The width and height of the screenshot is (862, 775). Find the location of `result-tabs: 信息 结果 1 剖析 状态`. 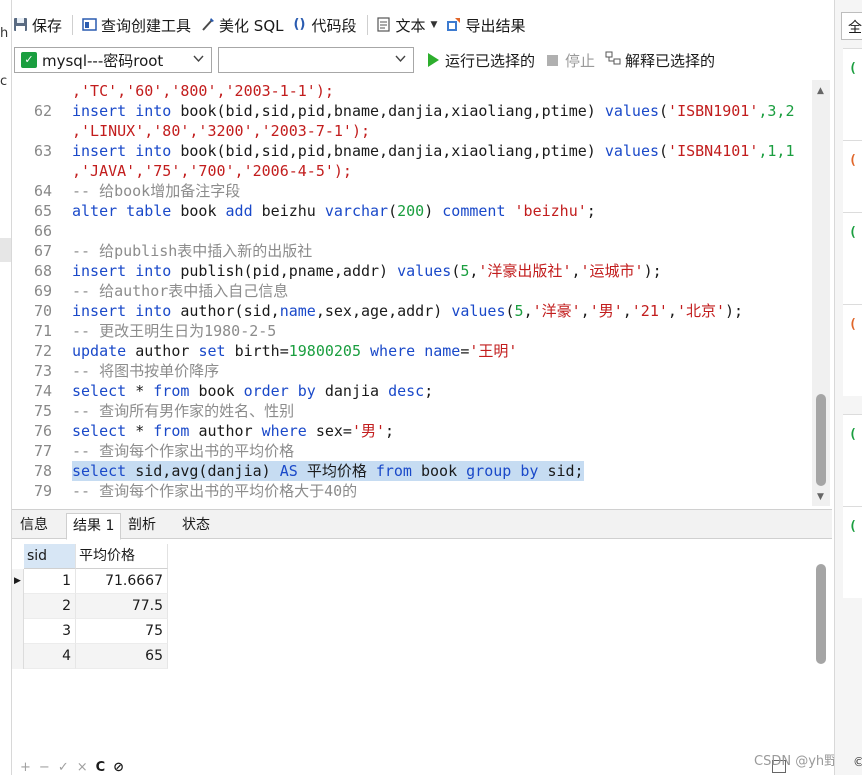

result-tabs: 信息 结果 1 剖析 状态 is located at coordinates (422, 524).